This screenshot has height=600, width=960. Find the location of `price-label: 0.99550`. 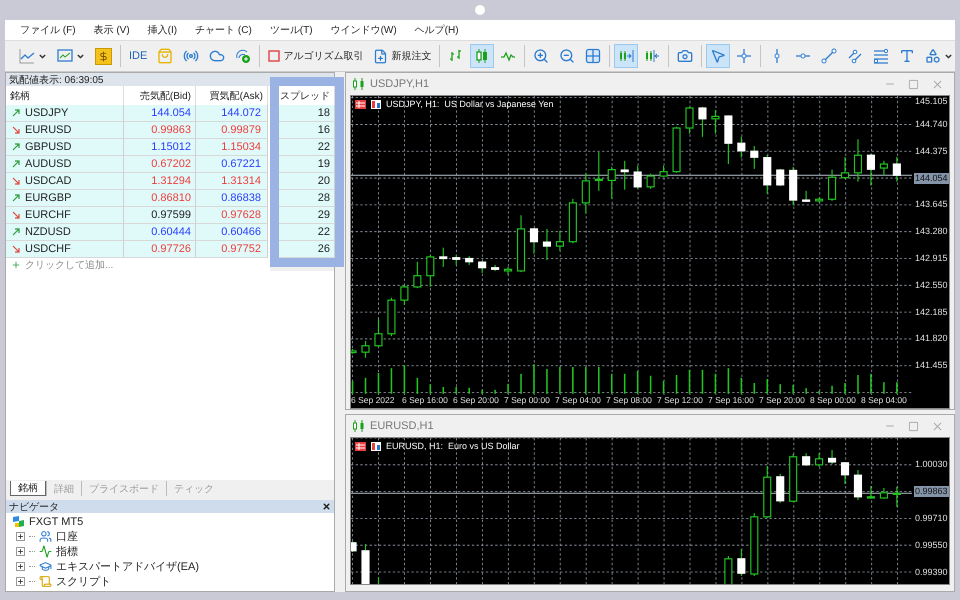

price-label: 0.99550 is located at coordinates (931, 545).